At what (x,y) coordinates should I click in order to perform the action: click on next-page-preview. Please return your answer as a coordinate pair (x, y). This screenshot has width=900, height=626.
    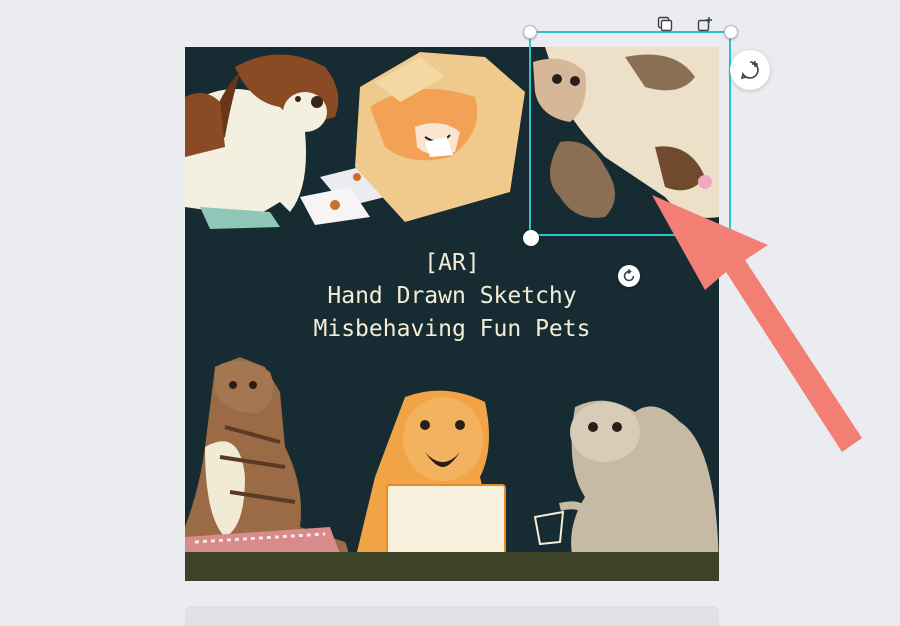
    Looking at the image, I should click on (452, 616).